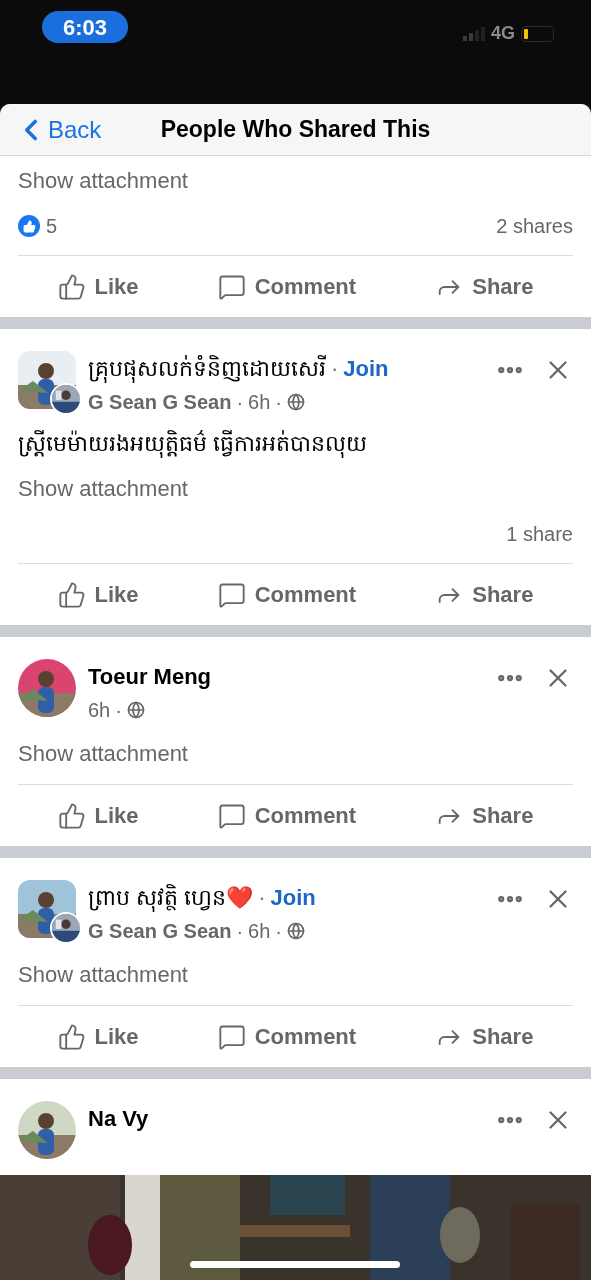 The image size is (591, 1280). I want to click on network-label: 4G, so click(503, 33).